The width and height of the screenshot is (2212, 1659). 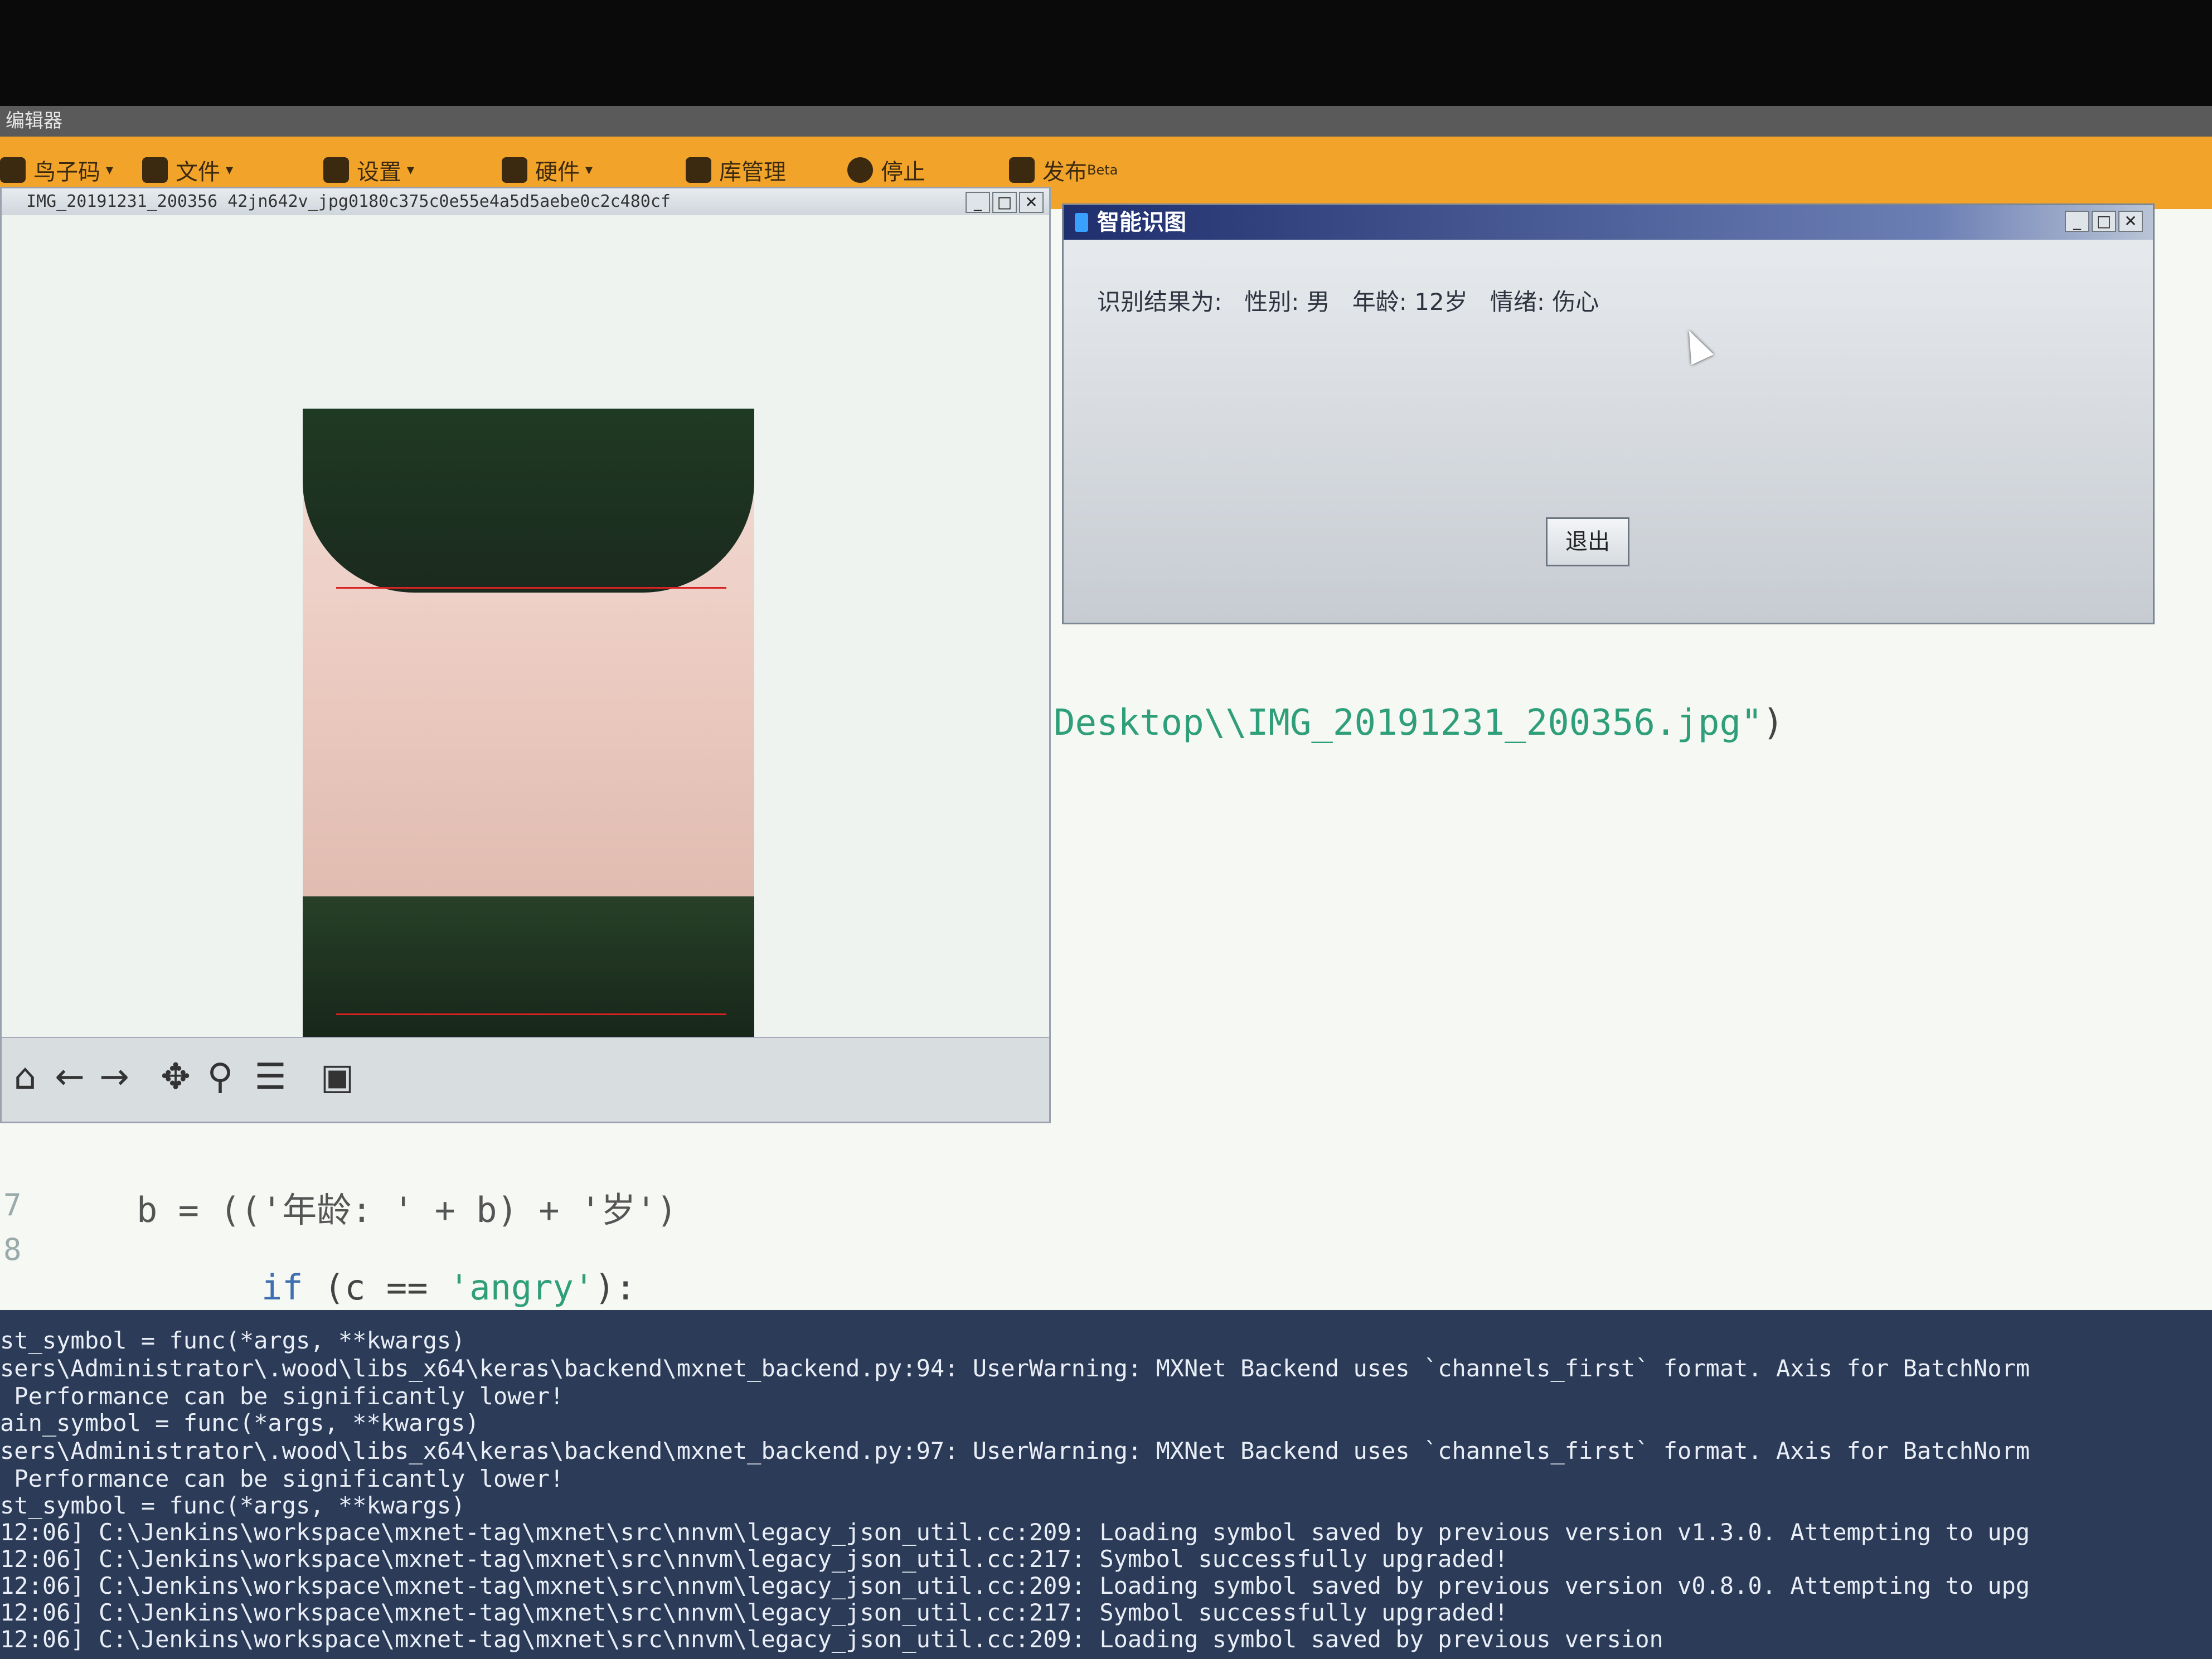 I want to click on result-emotion: 情绪: 伤心, so click(x=1544, y=302).